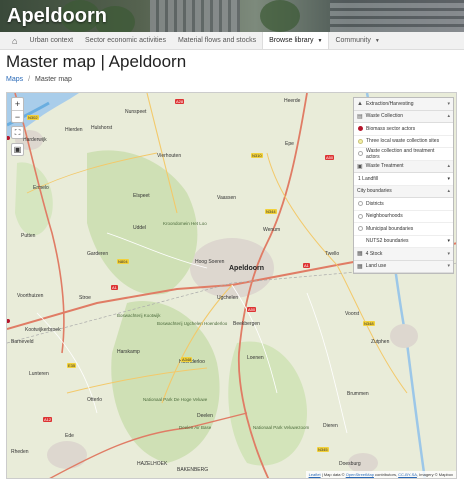 This screenshot has width=464, height=480. I want to click on road-shield: A348, so click(187, 359).